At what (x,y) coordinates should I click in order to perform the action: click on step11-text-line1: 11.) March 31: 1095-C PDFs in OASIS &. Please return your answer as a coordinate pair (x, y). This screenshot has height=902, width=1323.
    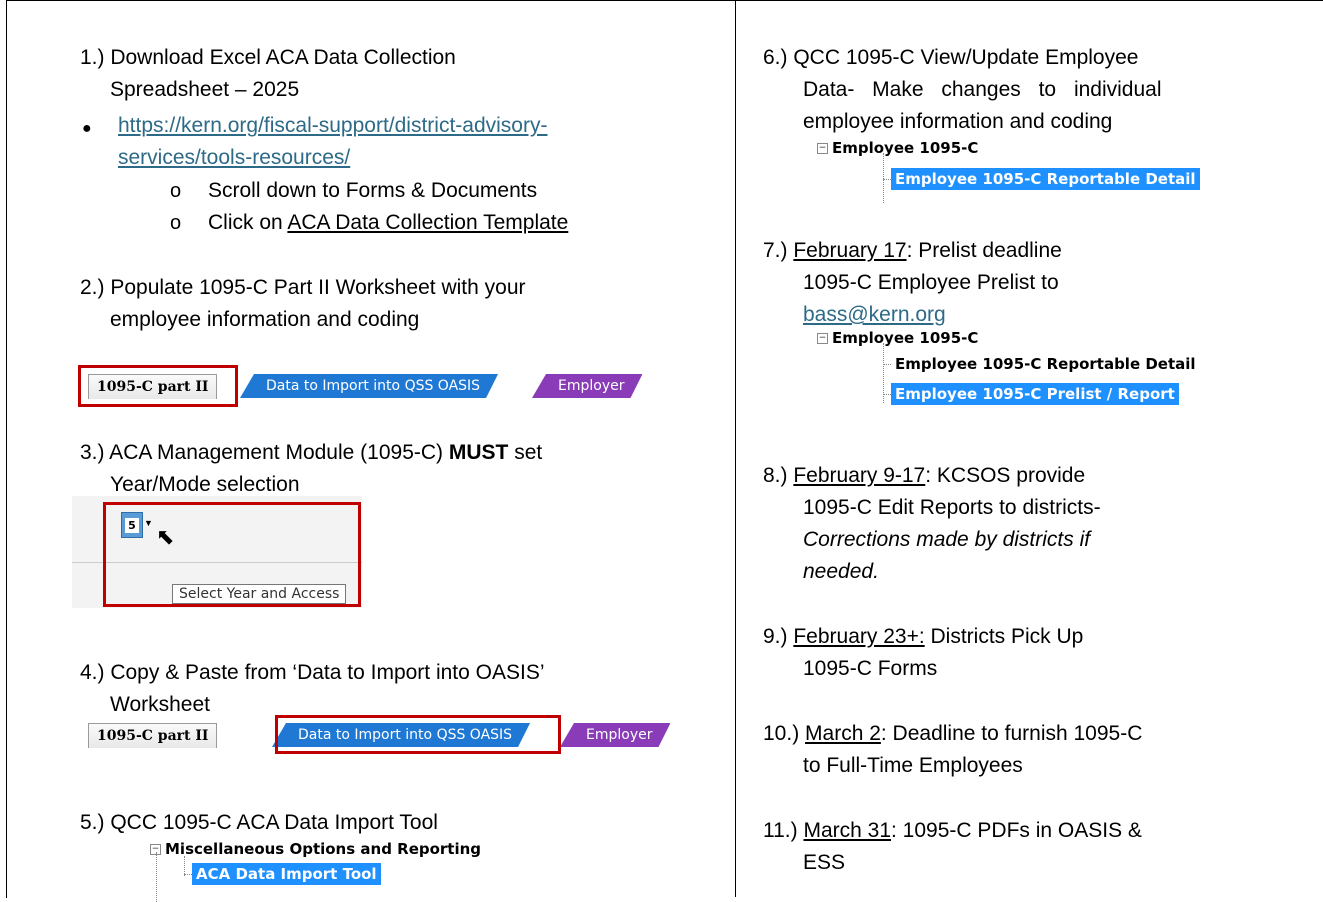
    Looking at the image, I should click on (952, 831).